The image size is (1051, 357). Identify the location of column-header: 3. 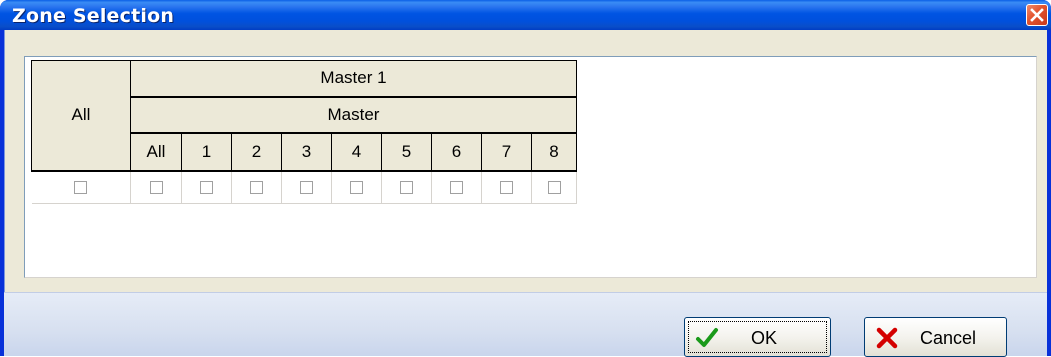
(306, 152).